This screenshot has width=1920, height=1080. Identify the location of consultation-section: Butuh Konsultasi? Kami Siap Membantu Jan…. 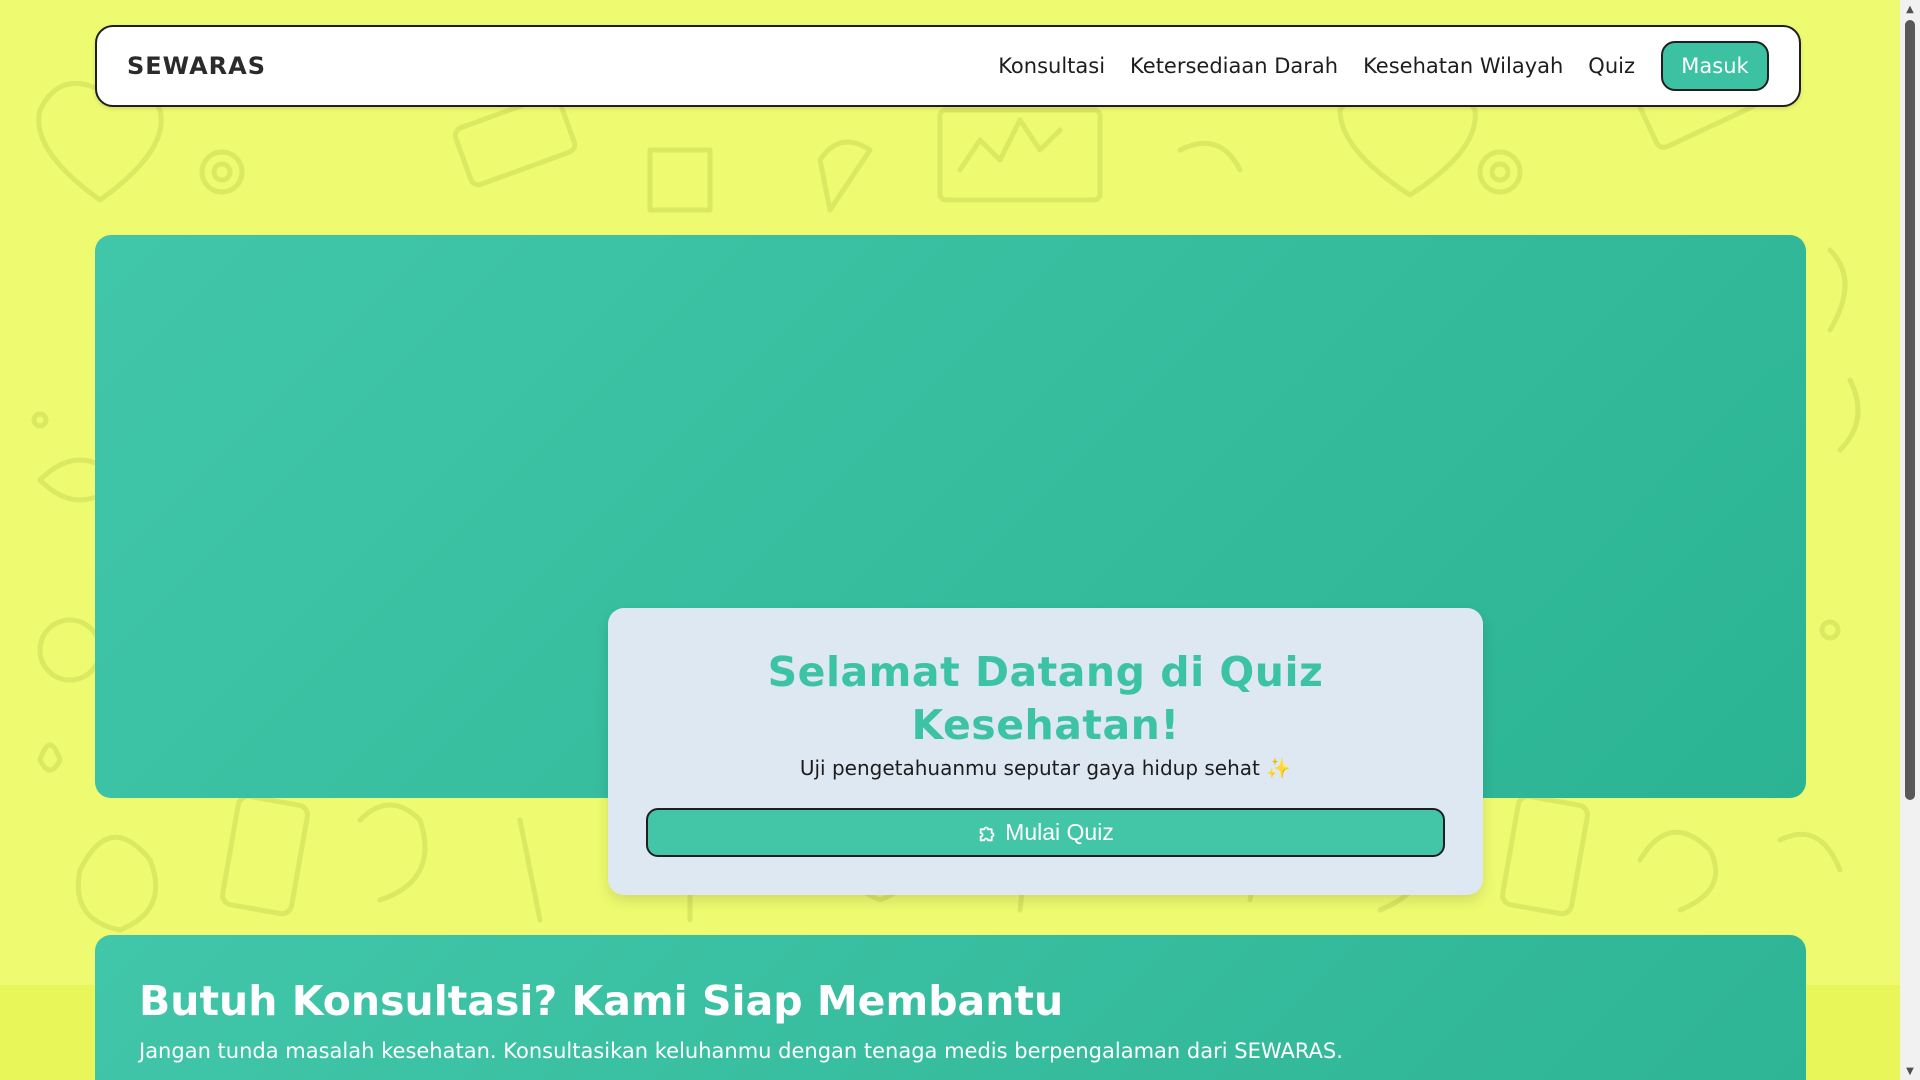
(950, 1007).